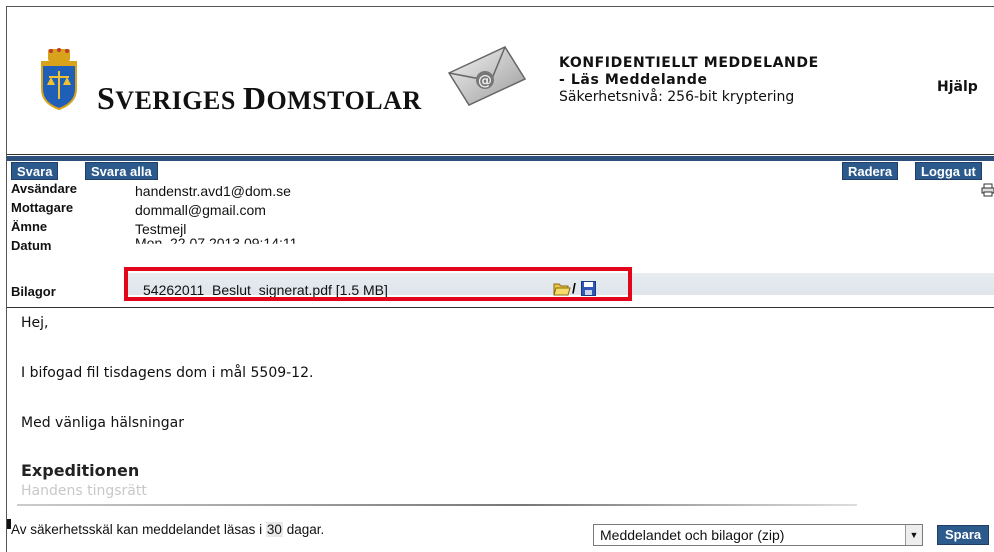 The width and height of the screenshot is (994, 552). Describe the element at coordinates (913, 535) in the screenshot. I see `dropdown-arrow-icon: ▼` at that location.